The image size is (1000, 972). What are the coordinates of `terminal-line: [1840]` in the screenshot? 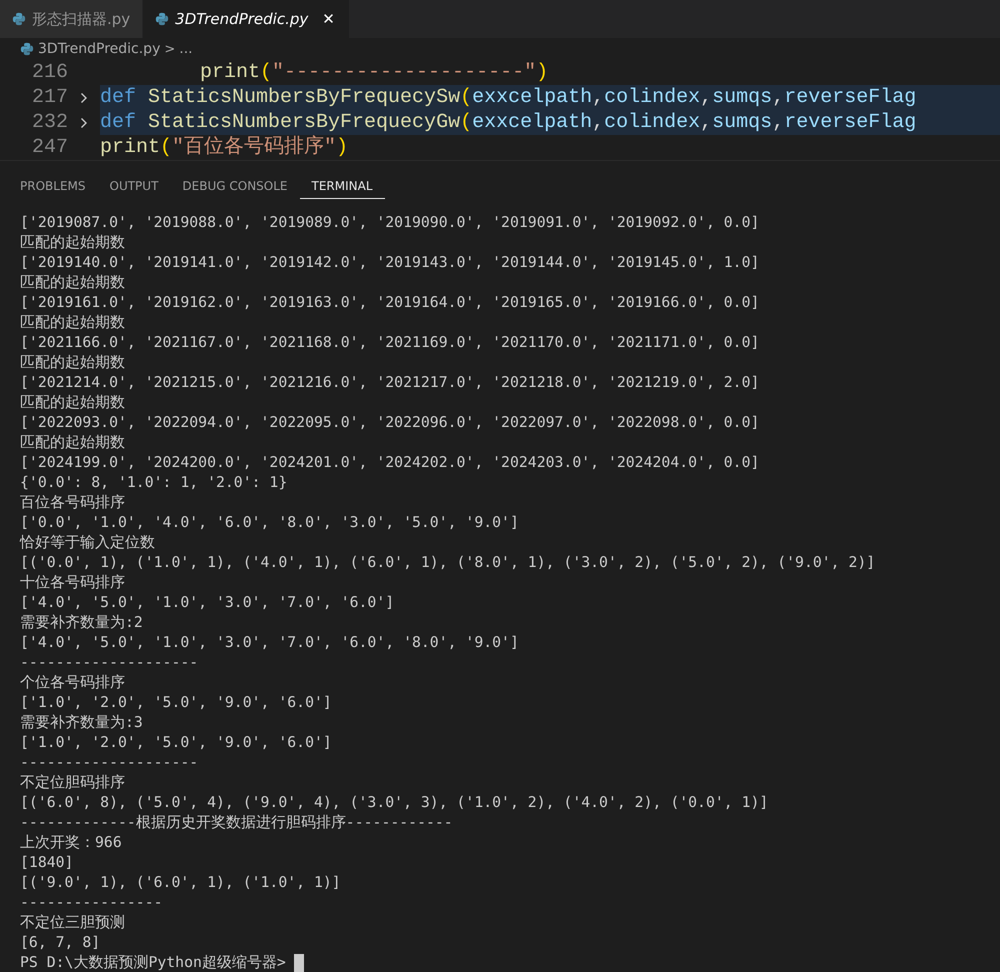 It's located at (47, 863).